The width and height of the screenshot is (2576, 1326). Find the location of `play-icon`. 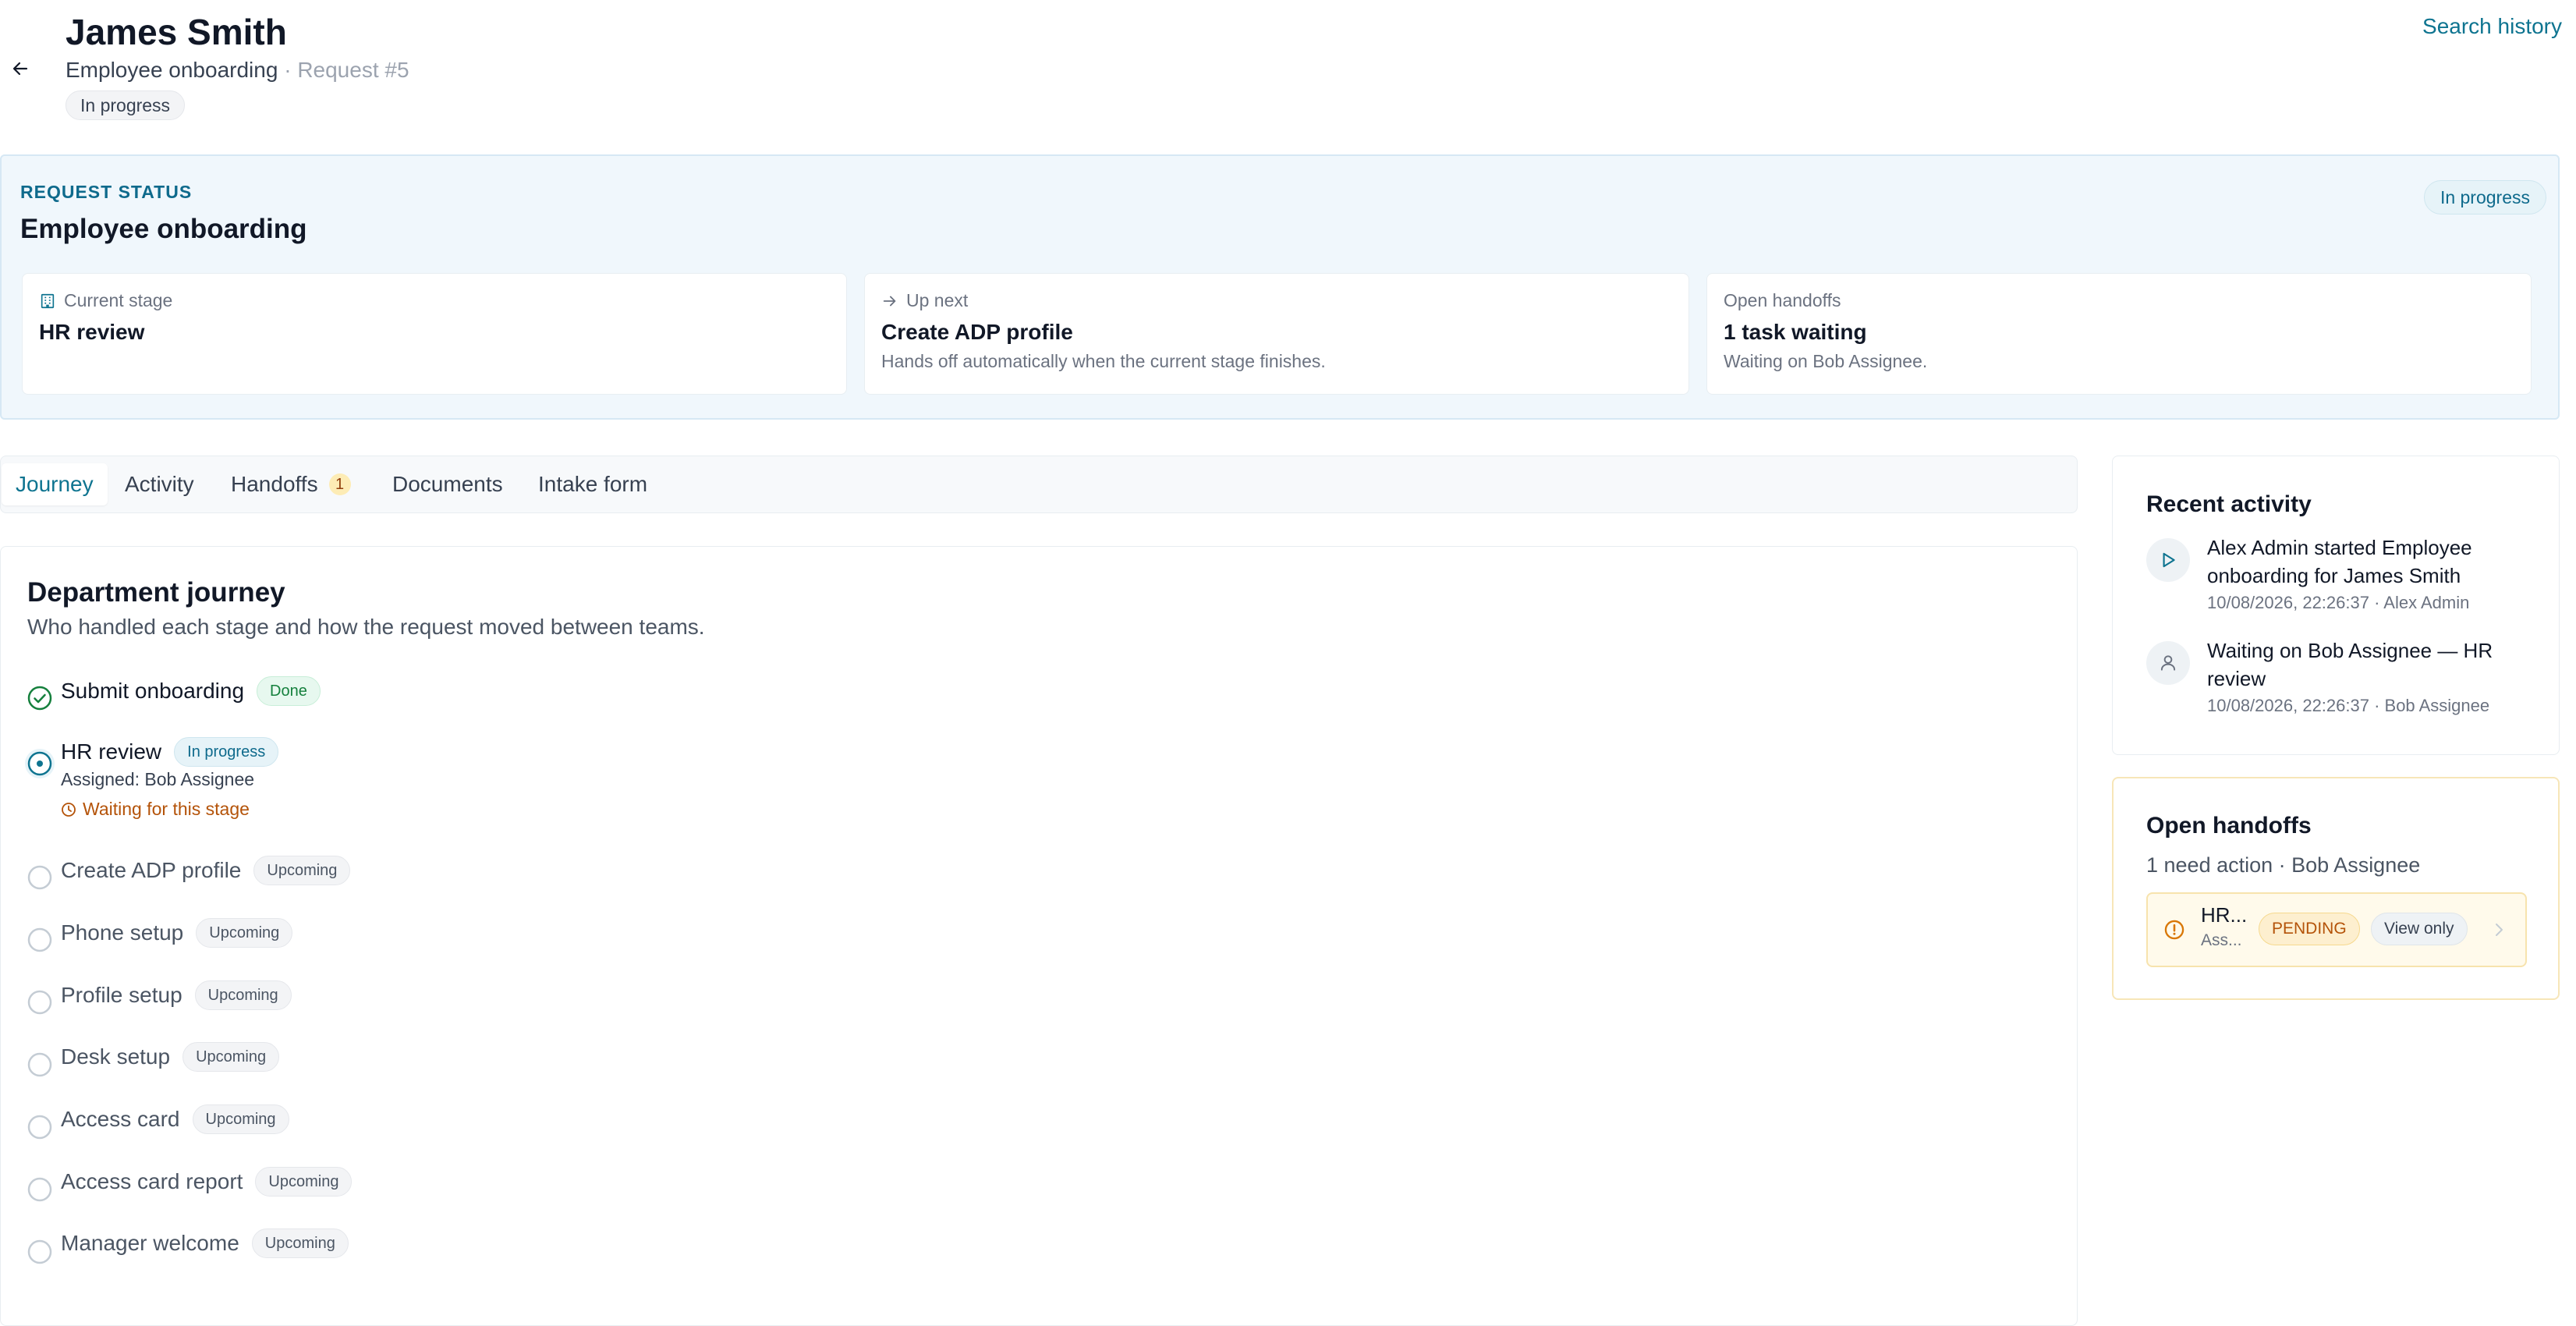

play-icon is located at coordinates (2169, 560).